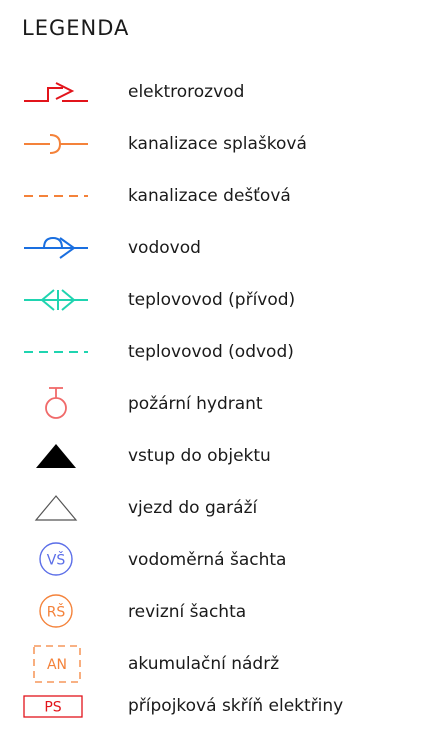  I want to click on shaft-abbr: VŠ, so click(56, 560).